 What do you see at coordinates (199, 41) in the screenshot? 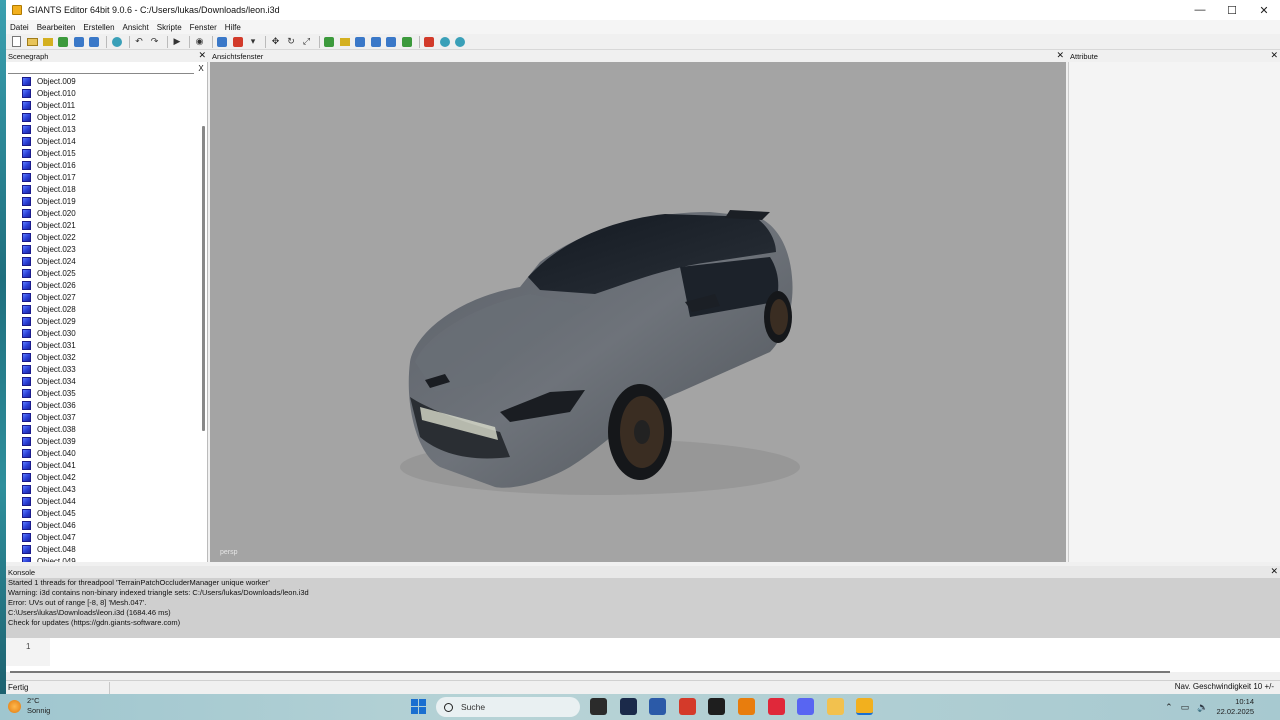
I see `eye-icon: ◉` at bounding box center [199, 41].